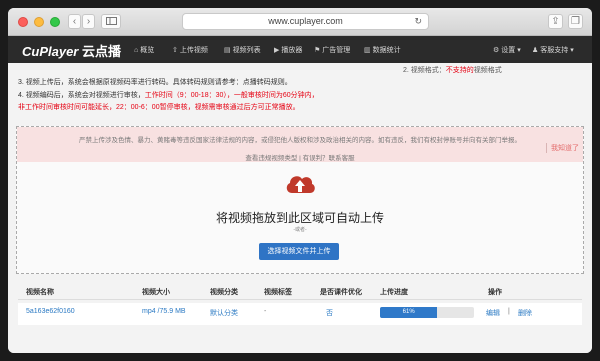 The height and width of the screenshot is (361, 600). I want to click on nav-item-stats: ▥ 数据统计, so click(382, 50).